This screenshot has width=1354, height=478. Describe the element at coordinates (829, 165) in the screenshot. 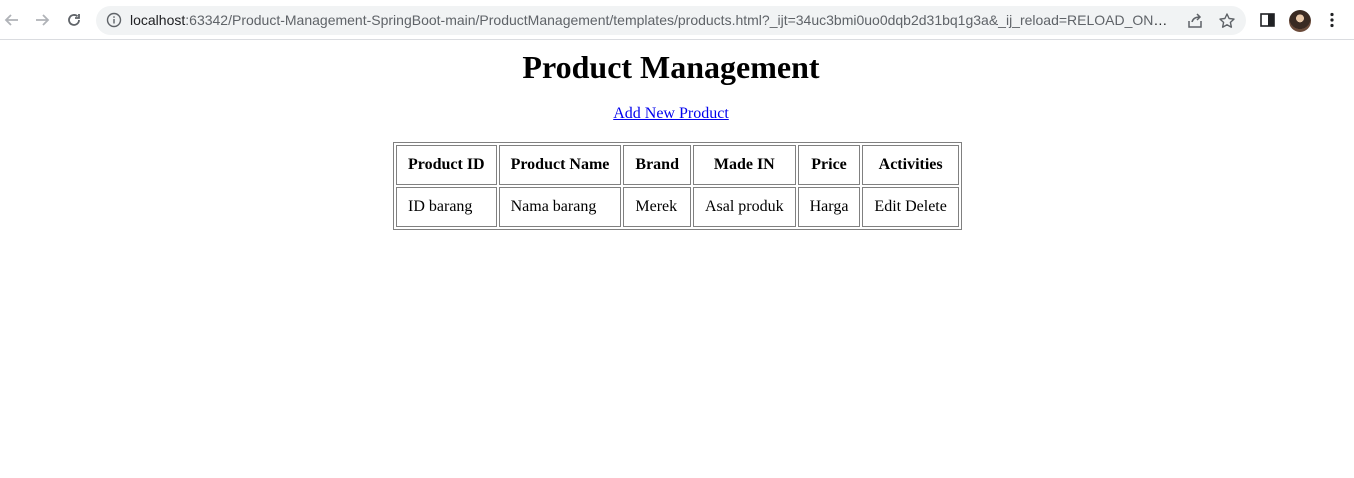

I see `column-header-price: Price` at that location.